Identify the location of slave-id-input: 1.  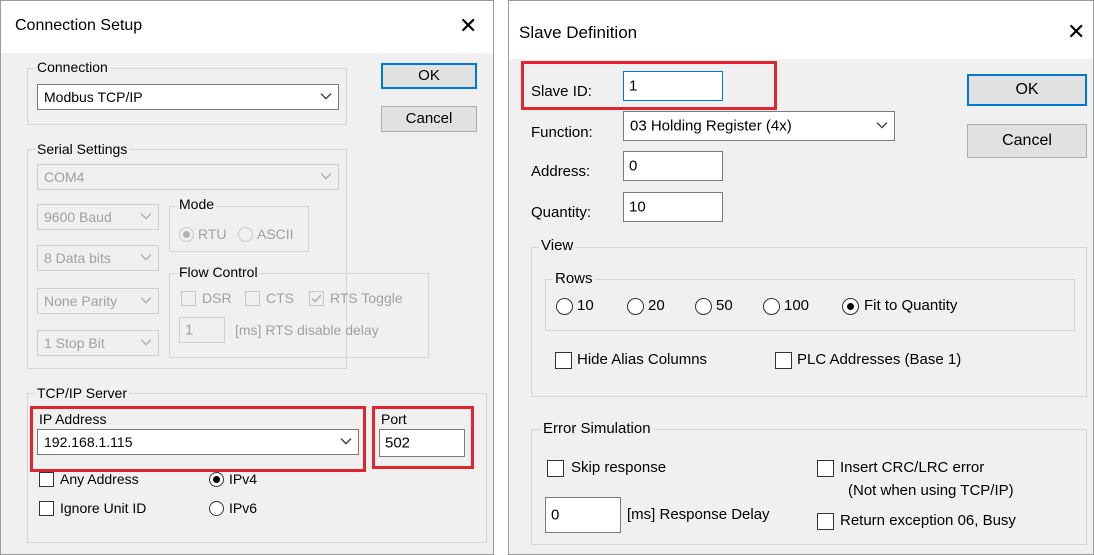
(673, 86).